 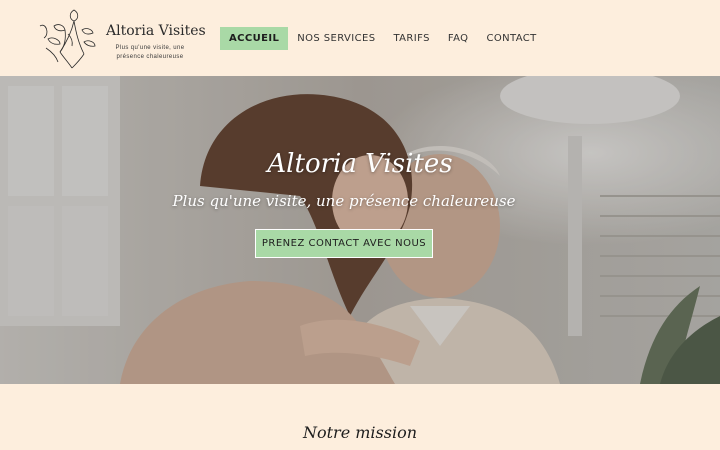 I want to click on flower-bouquet-icon, so click(x=67, y=39).